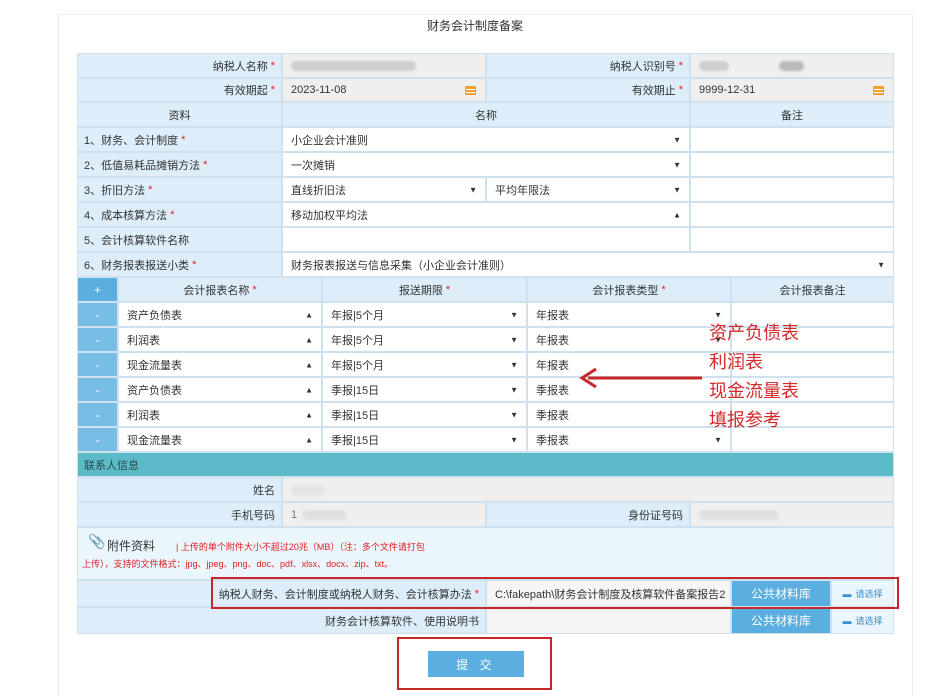  Describe the element at coordinates (220, 289) in the screenshot. I see `col-report-name: 会计报表名称 *` at that location.